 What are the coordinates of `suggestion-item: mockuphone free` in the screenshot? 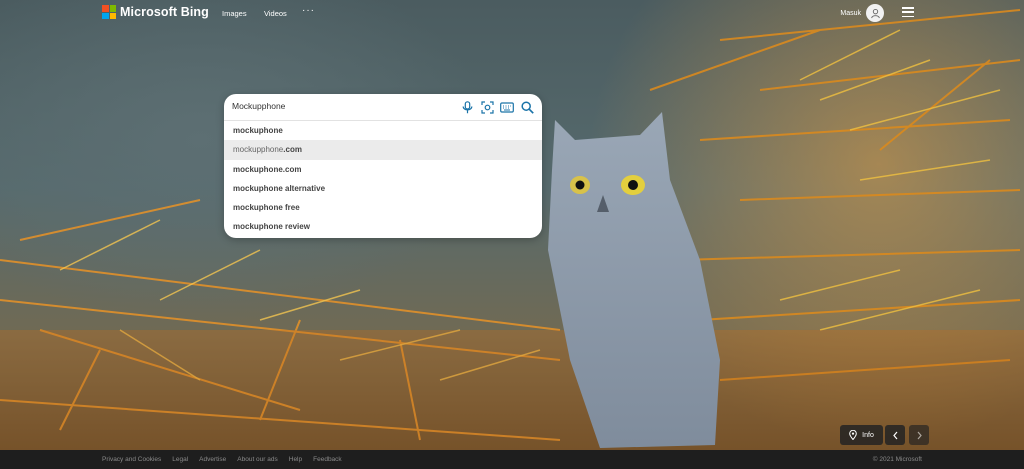 It's located at (383, 207).